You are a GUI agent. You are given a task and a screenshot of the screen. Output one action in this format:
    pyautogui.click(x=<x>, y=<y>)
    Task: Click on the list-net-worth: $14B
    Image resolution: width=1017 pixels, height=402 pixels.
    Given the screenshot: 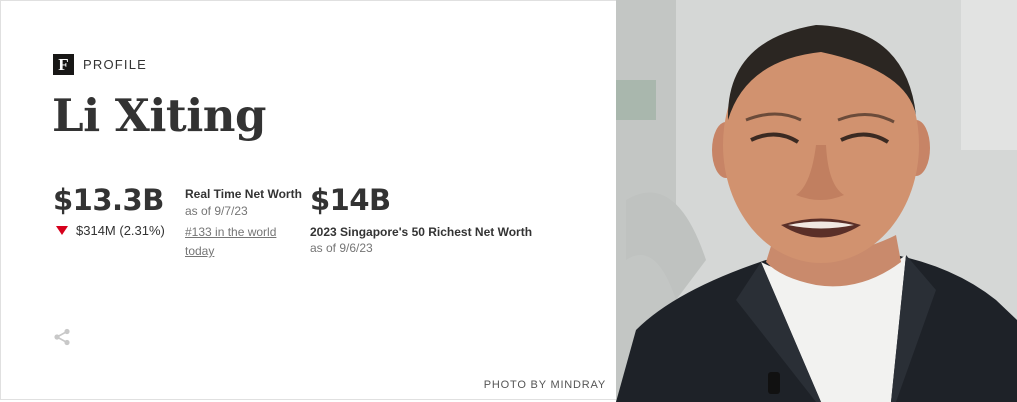 What is the action you would take?
    pyautogui.click(x=350, y=200)
    